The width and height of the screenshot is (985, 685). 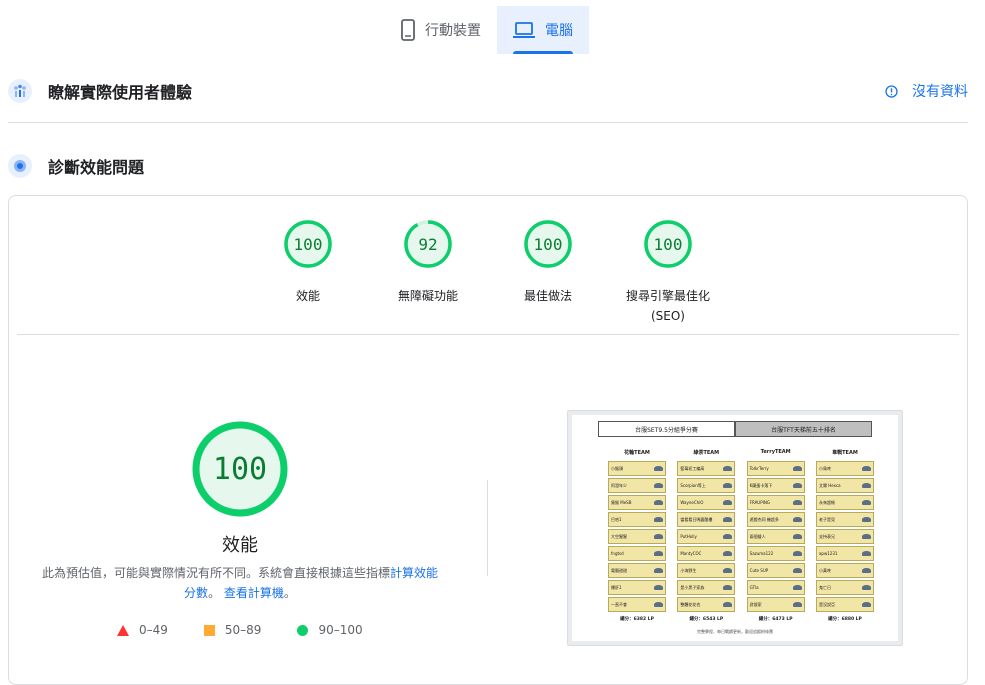 I want to click on device-tabs: 行動裝置 電腦, so click(x=487, y=30).